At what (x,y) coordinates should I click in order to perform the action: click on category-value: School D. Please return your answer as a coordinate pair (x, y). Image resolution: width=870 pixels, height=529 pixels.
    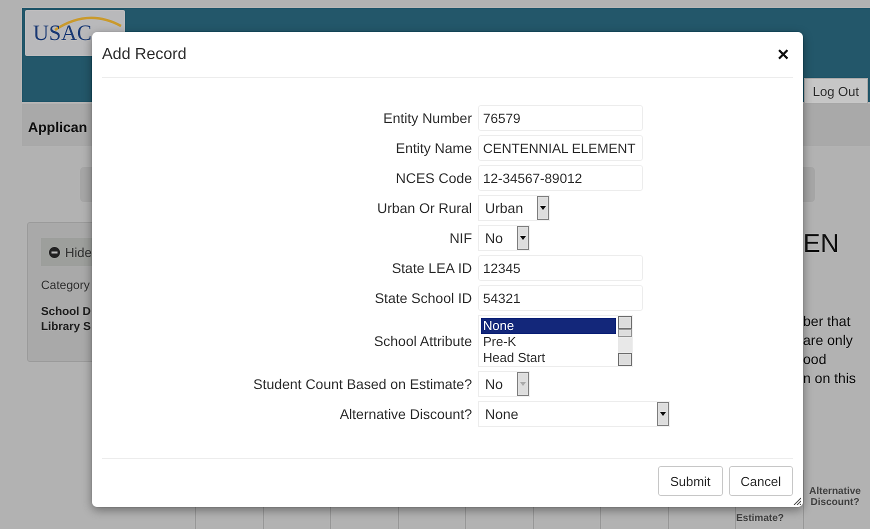
    Looking at the image, I should click on (66, 312).